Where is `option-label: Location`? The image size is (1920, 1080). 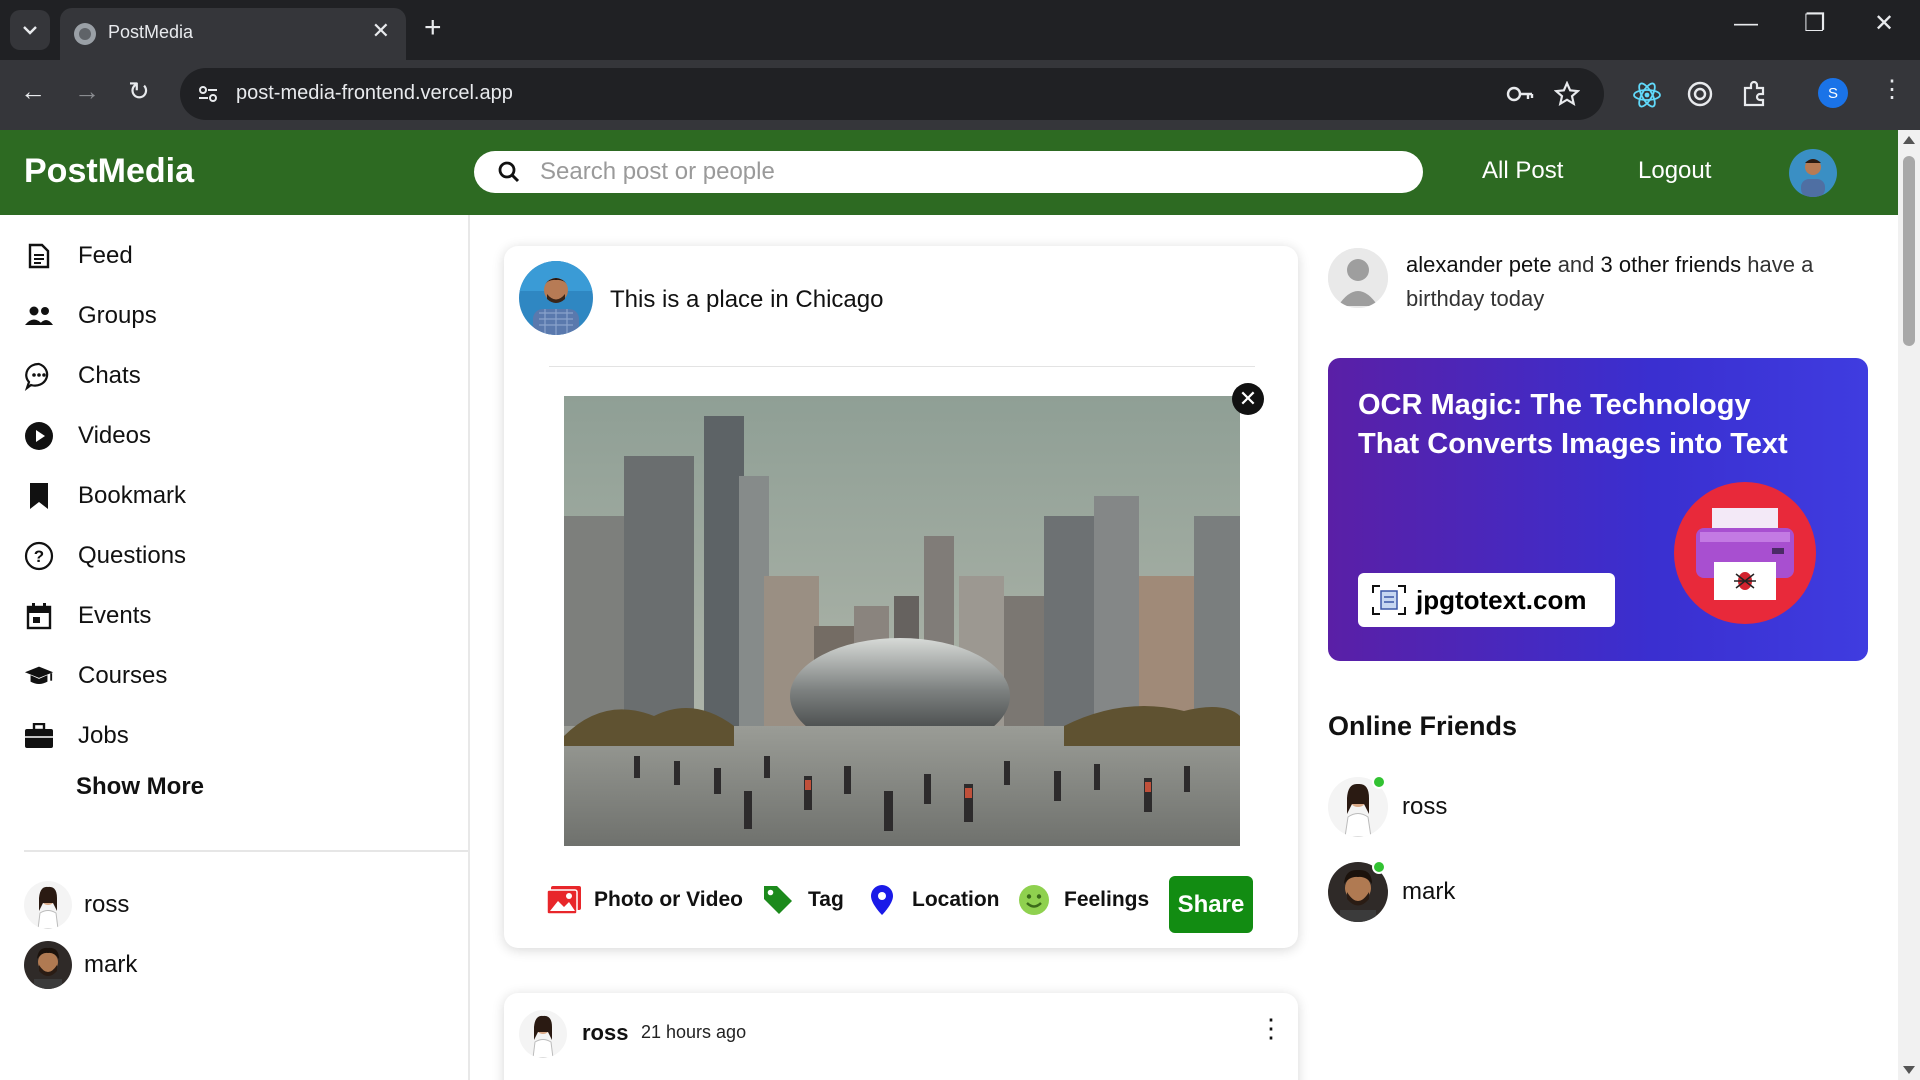
option-label: Location is located at coordinates (956, 899).